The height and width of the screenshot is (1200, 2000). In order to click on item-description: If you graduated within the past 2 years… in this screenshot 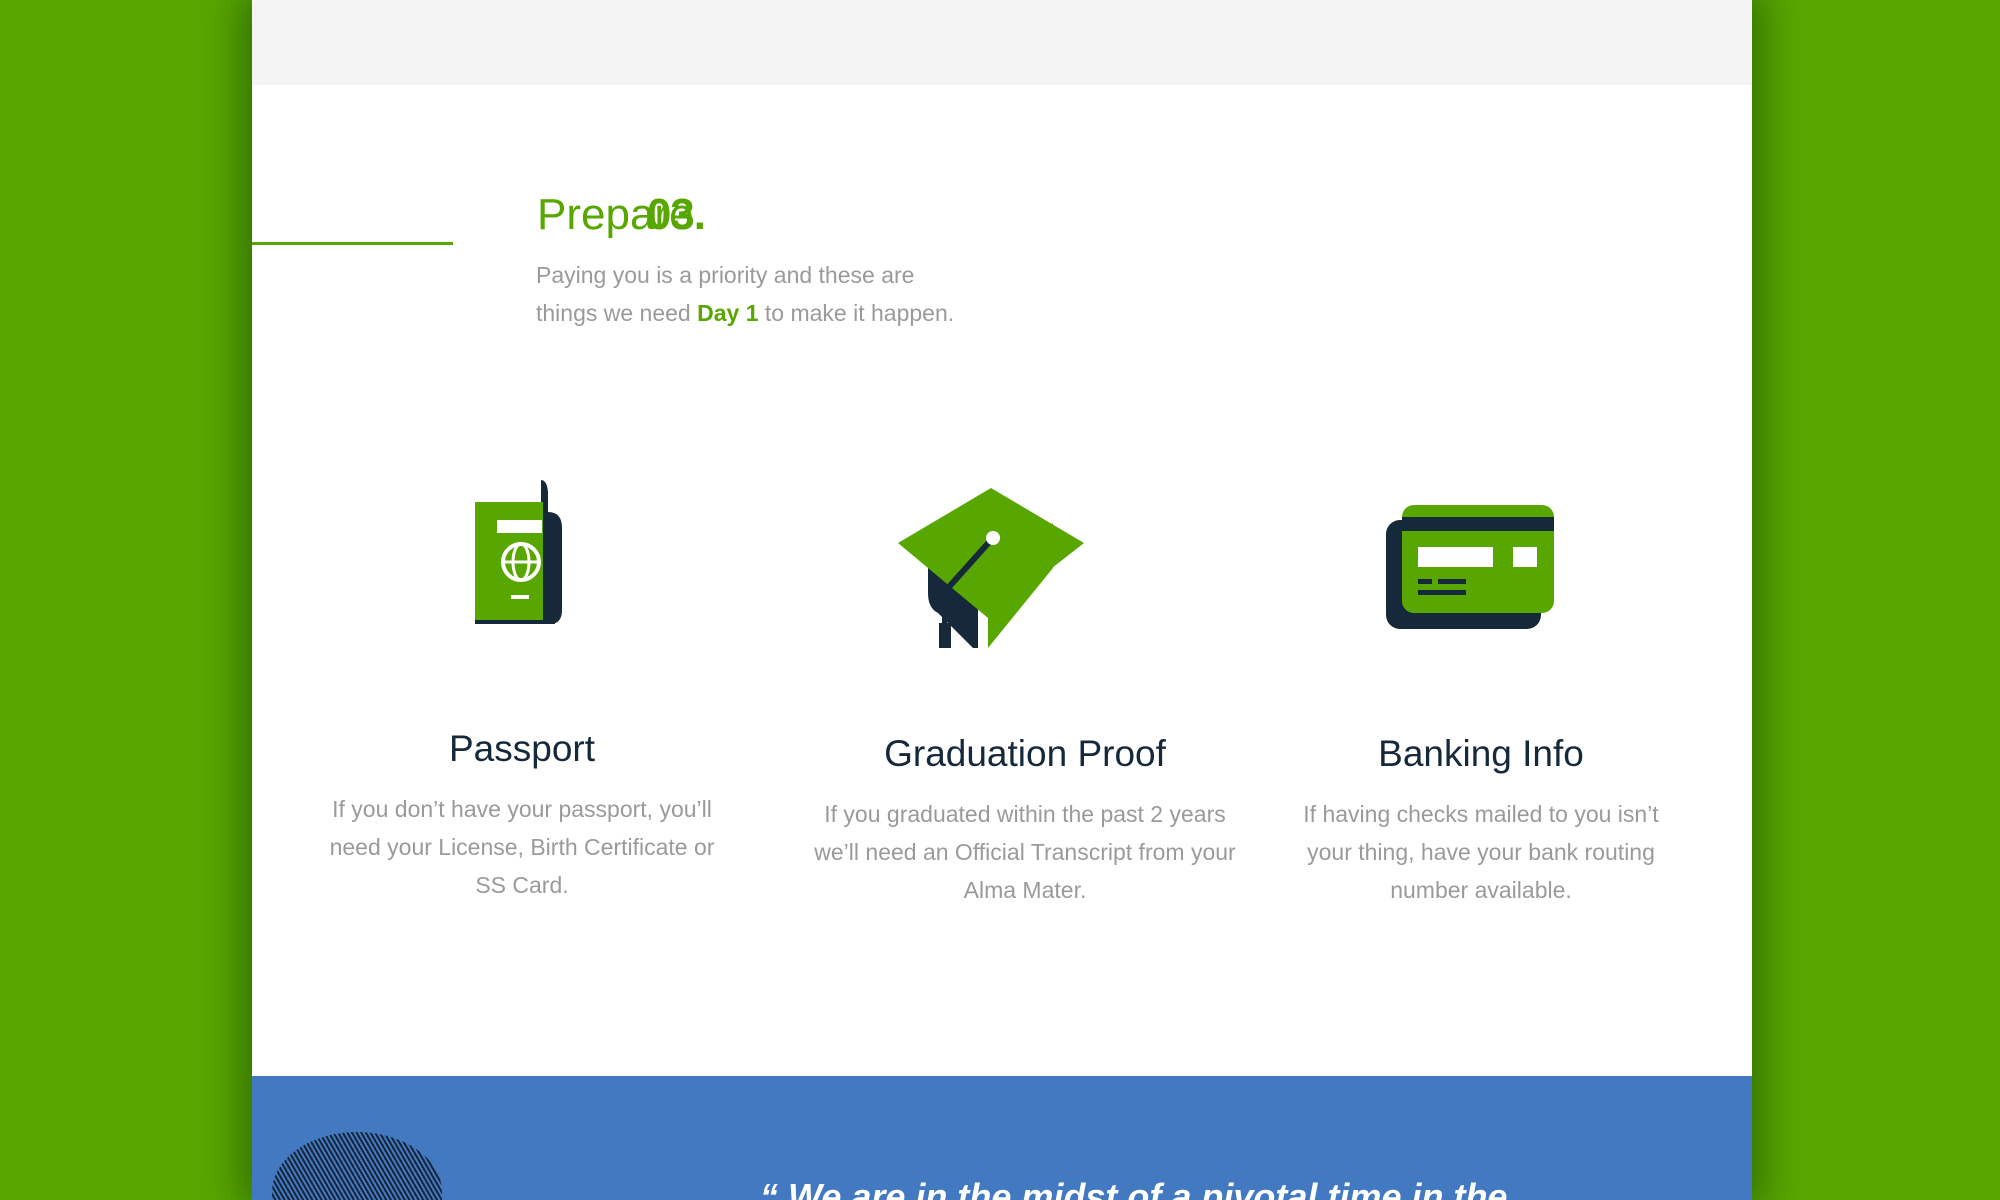, I will do `click(1025, 852)`.